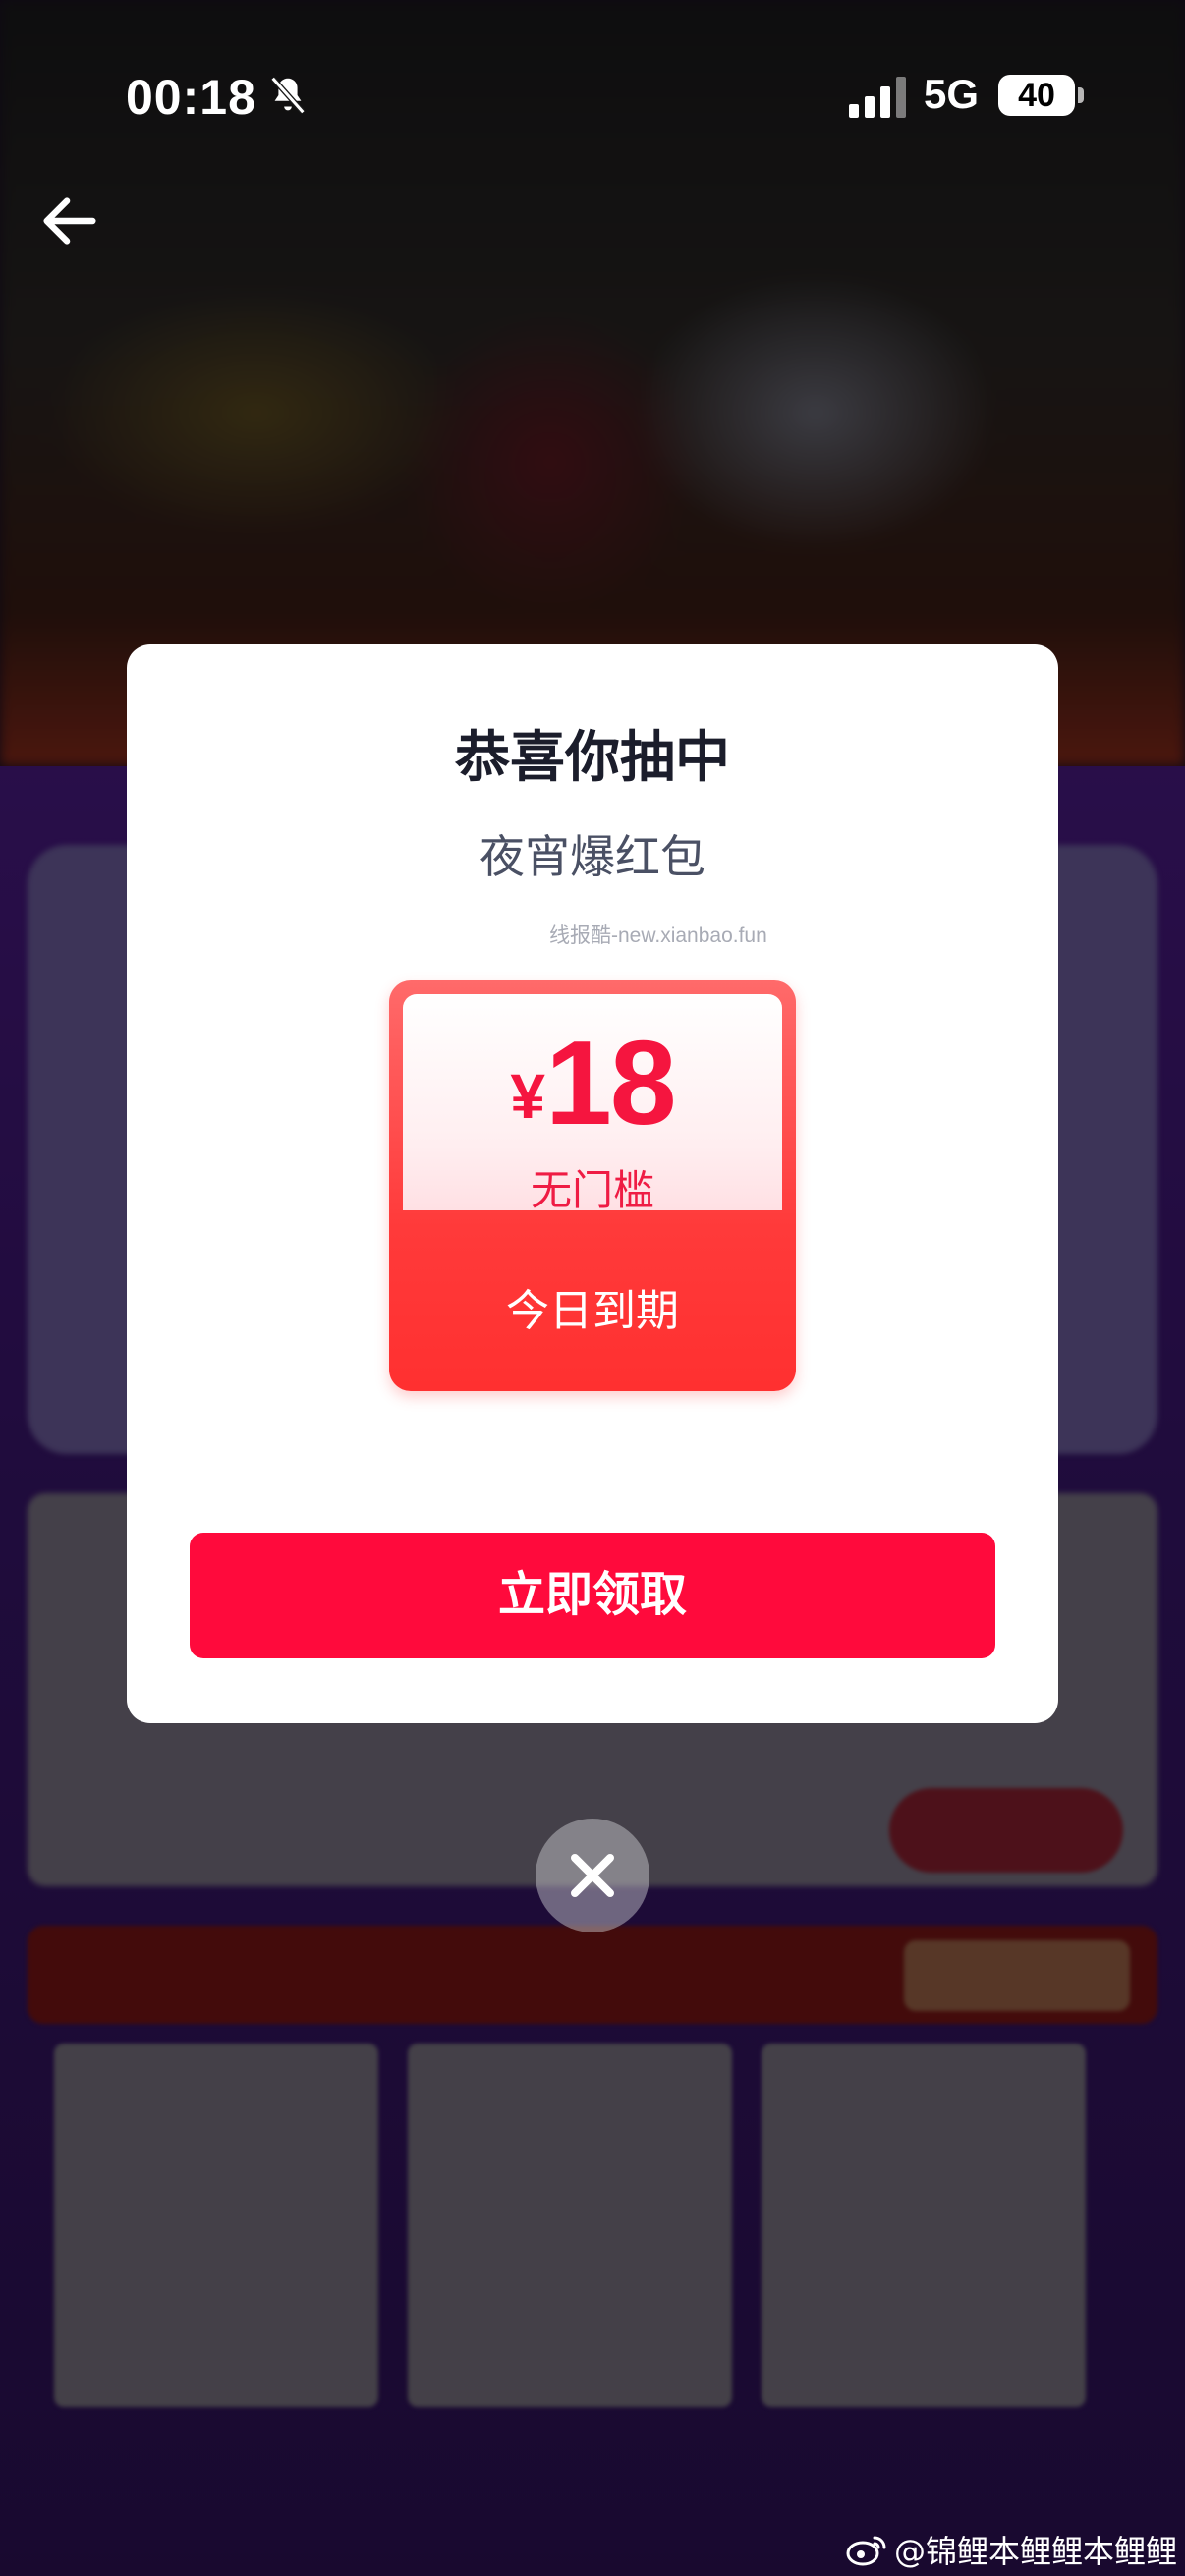 Image resolution: width=1185 pixels, height=2576 pixels. Describe the element at coordinates (592, 1190) in the screenshot. I see `coupon-condition: 无门槛` at that location.